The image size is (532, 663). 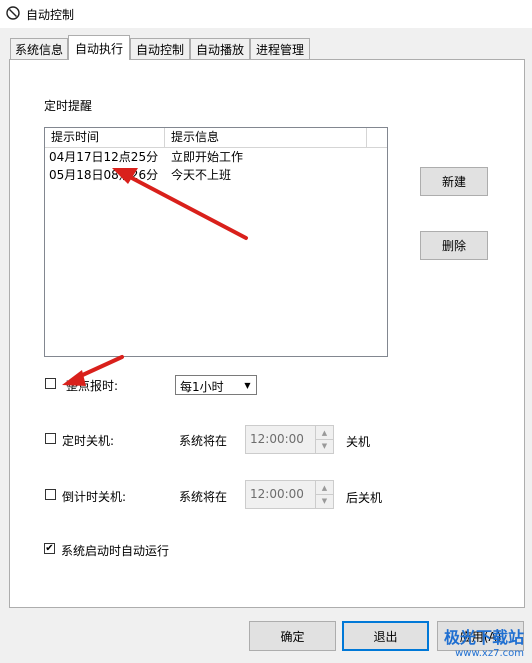 What do you see at coordinates (160, 48) in the screenshot?
I see `tab-auto-control: 自动控制` at bounding box center [160, 48].